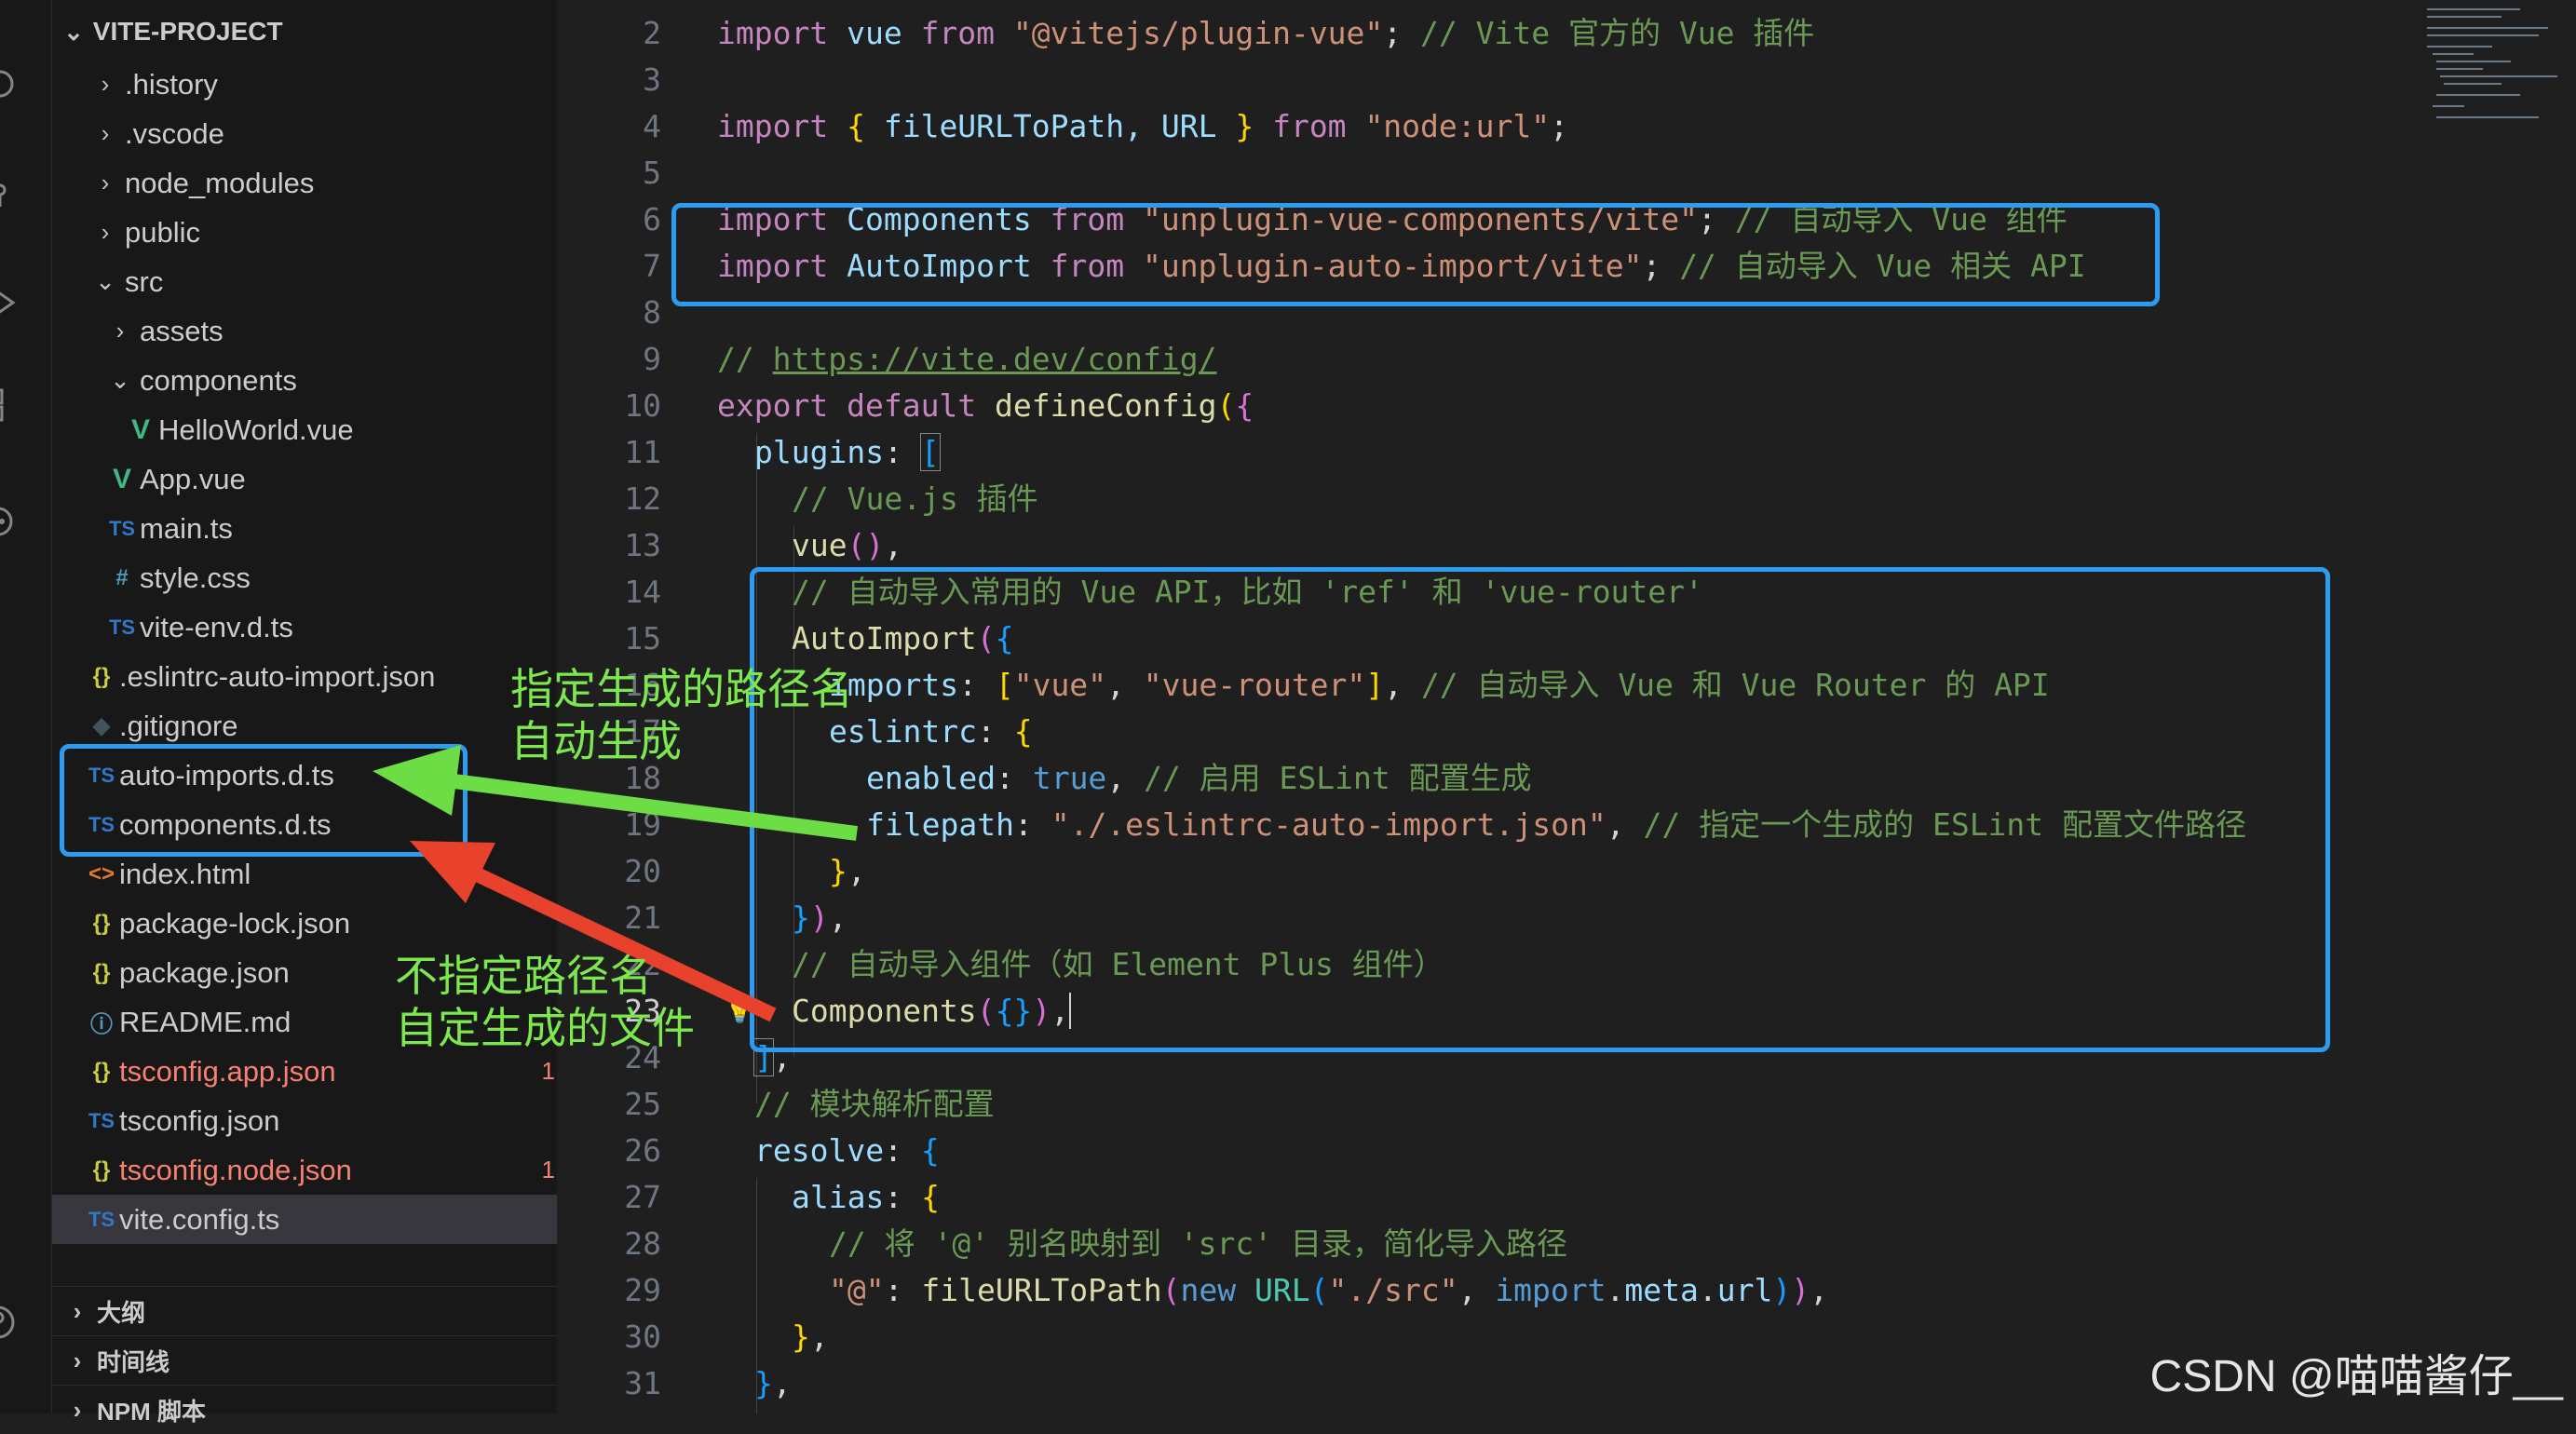  I want to click on green-arrow, so click(652, 807).